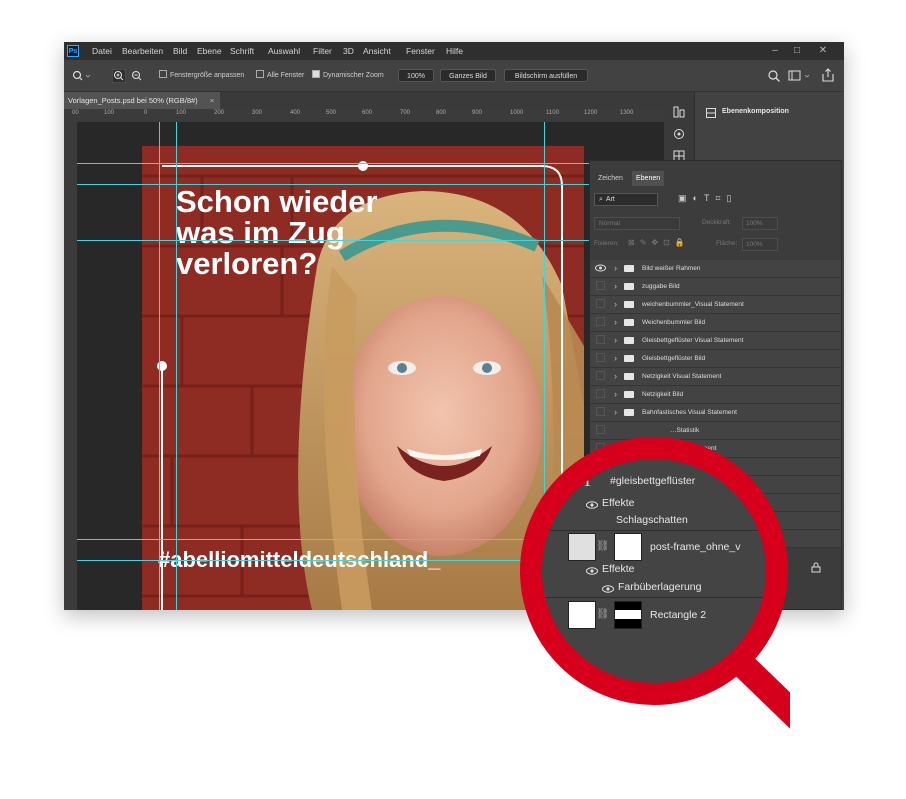 The width and height of the screenshot is (906, 799). What do you see at coordinates (477, 113) in the screenshot?
I see `ruler-tick: 900` at bounding box center [477, 113].